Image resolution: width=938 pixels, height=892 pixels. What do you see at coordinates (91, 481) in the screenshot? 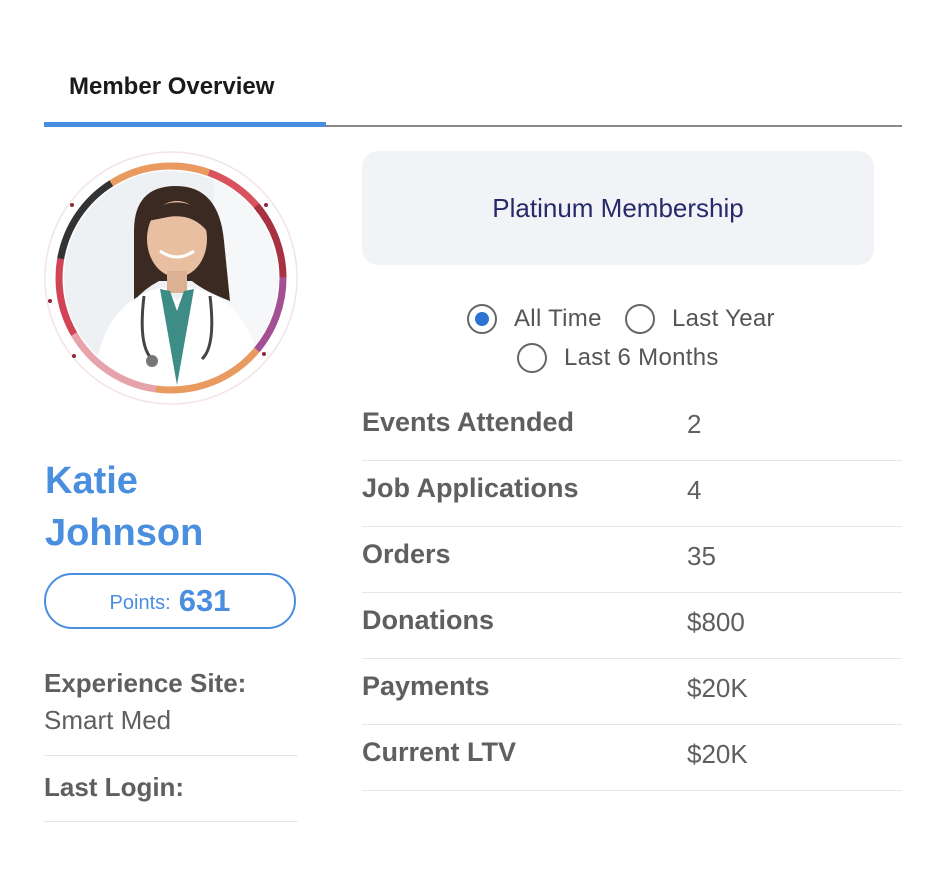
I see `member-first-name: Katie` at bounding box center [91, 481].